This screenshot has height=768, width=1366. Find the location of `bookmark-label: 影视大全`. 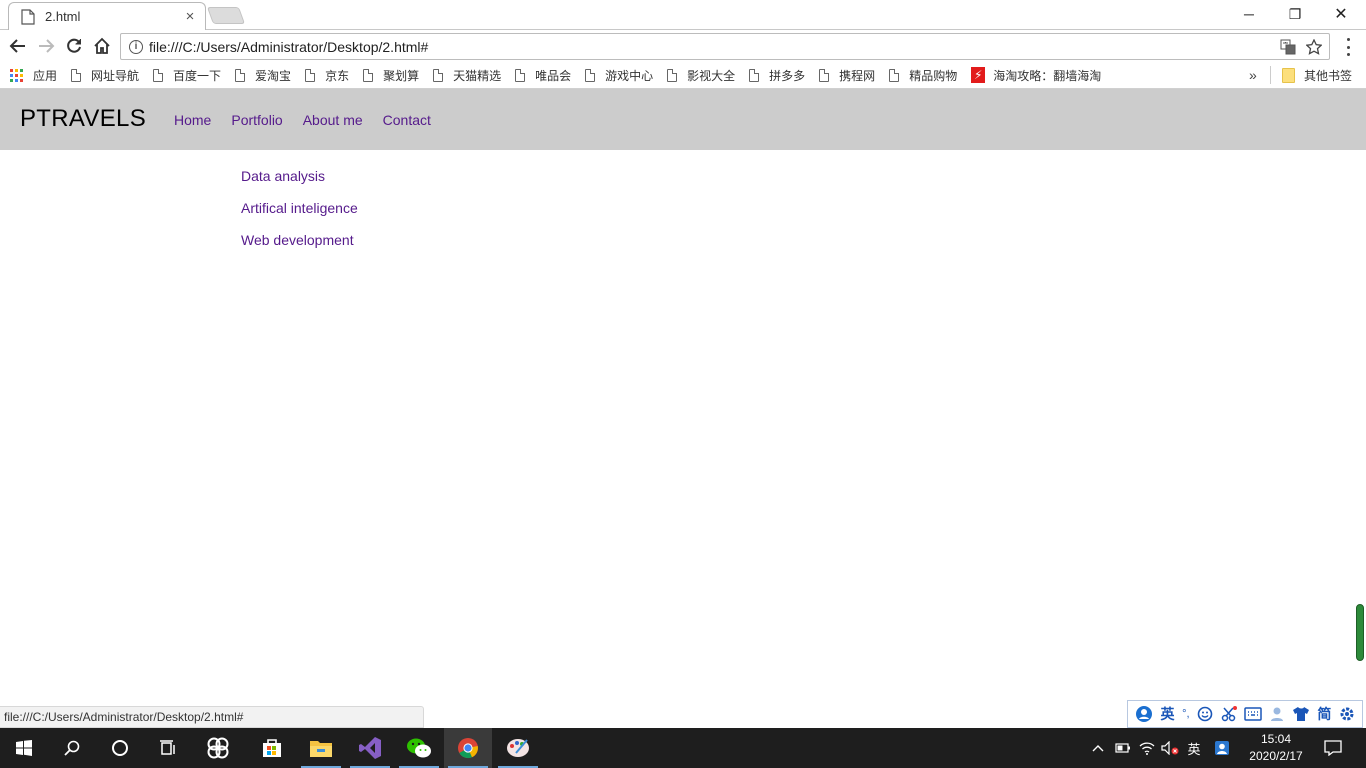

bookmark-label: 影视大全 is located at coordinates (711, 75).